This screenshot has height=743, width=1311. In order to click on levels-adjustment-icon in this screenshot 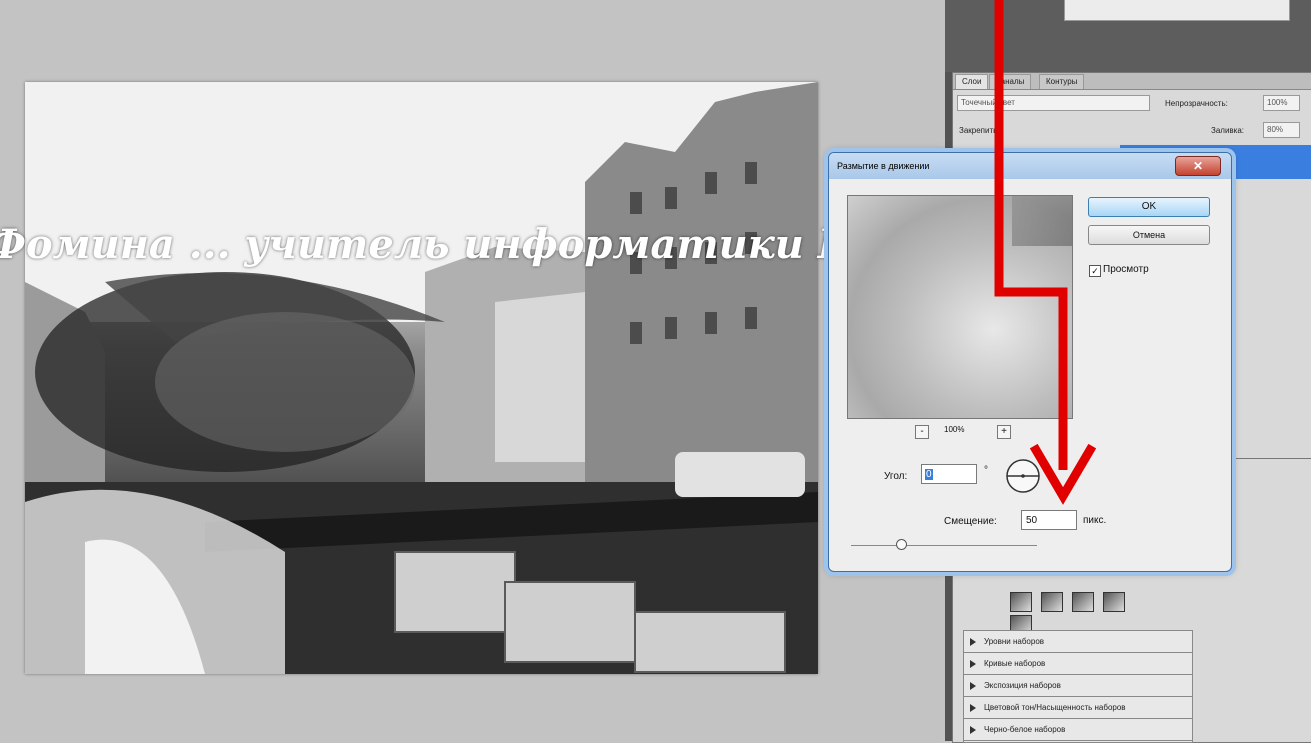, I will do `click(1021, 602)`.